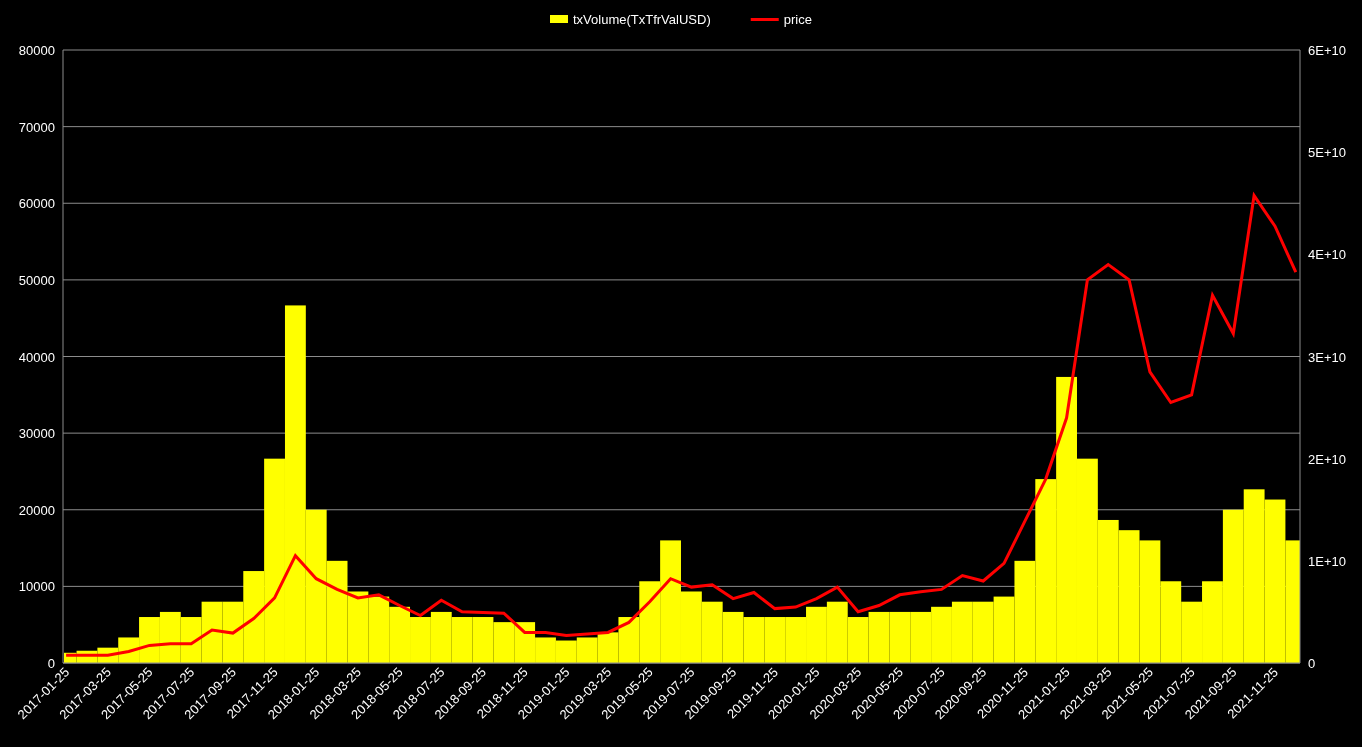  Describe the element at coordinates (36, 204) in the screenshot. I see `axis-tick-label: 60000` at that location.